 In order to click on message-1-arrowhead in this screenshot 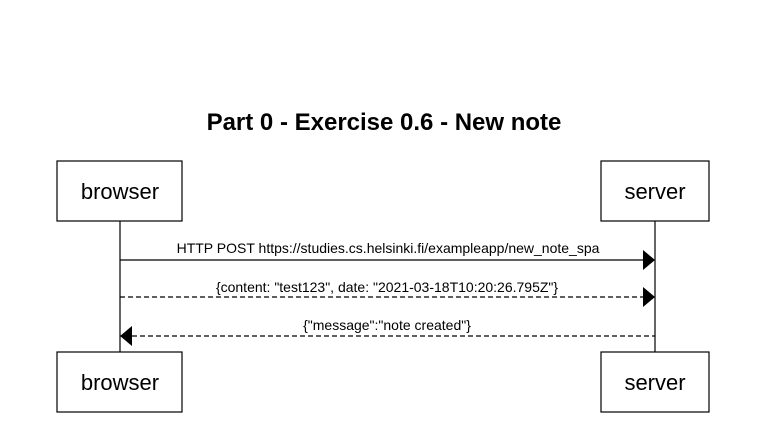, I will do `click(649, 260)`.